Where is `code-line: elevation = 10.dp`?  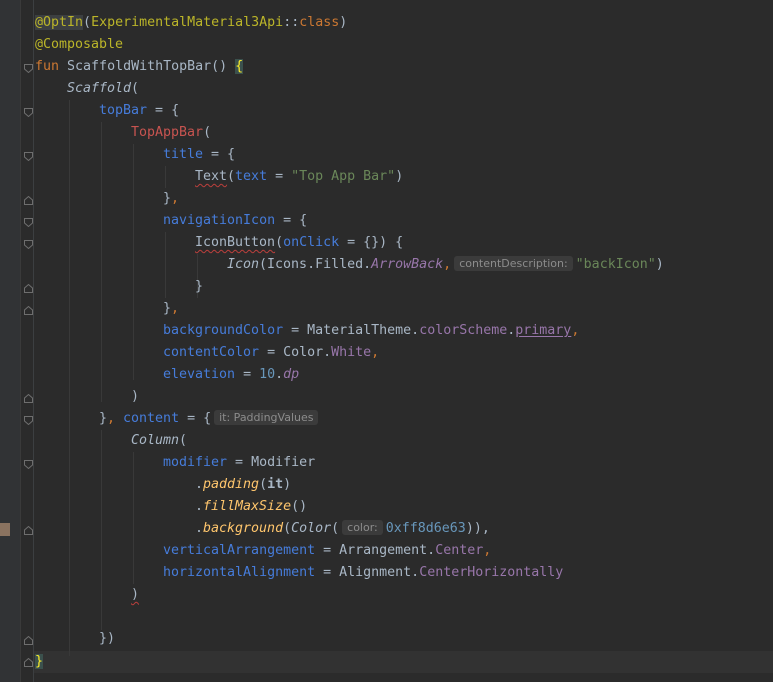 code-line: elevation = 10.dp is located at coordinates (231, 375).